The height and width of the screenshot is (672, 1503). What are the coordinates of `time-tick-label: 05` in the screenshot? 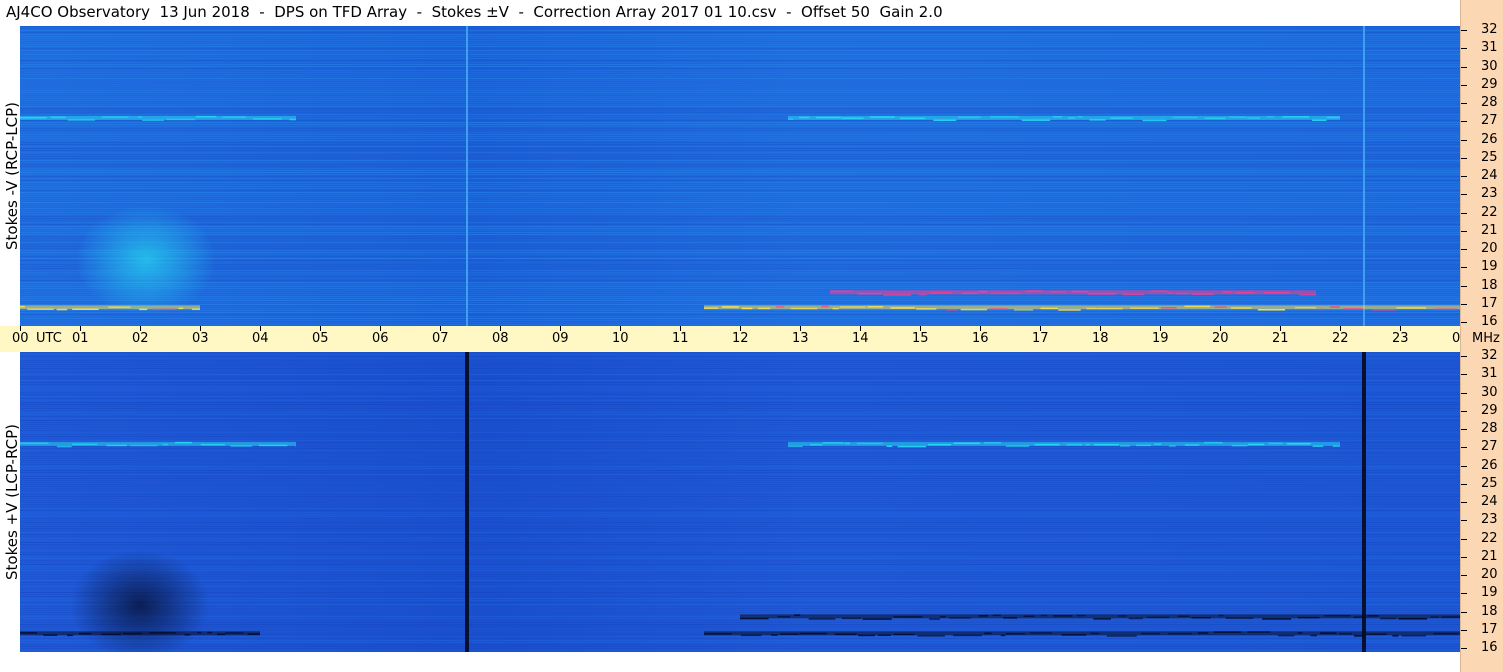 It's located at (320, 338).